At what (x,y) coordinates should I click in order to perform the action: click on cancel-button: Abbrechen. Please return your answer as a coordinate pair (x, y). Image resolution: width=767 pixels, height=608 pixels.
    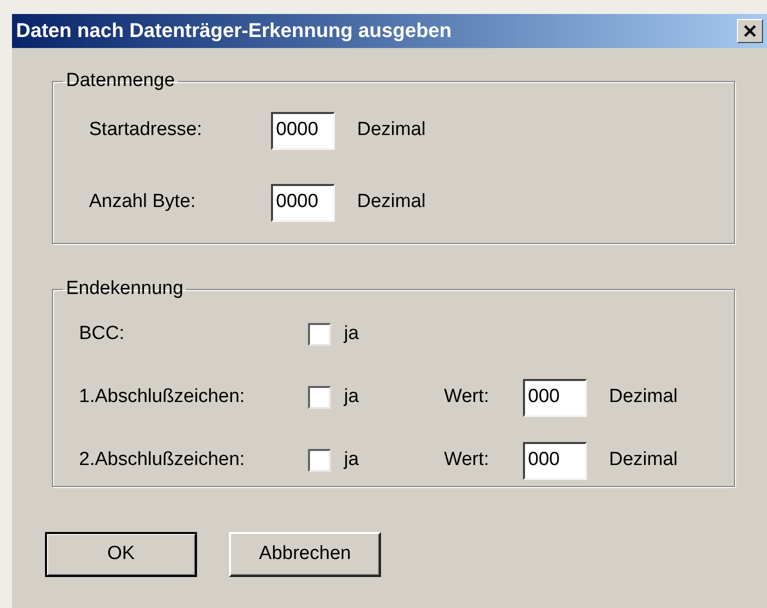
    Looking at the image, I should click on (305, 554).